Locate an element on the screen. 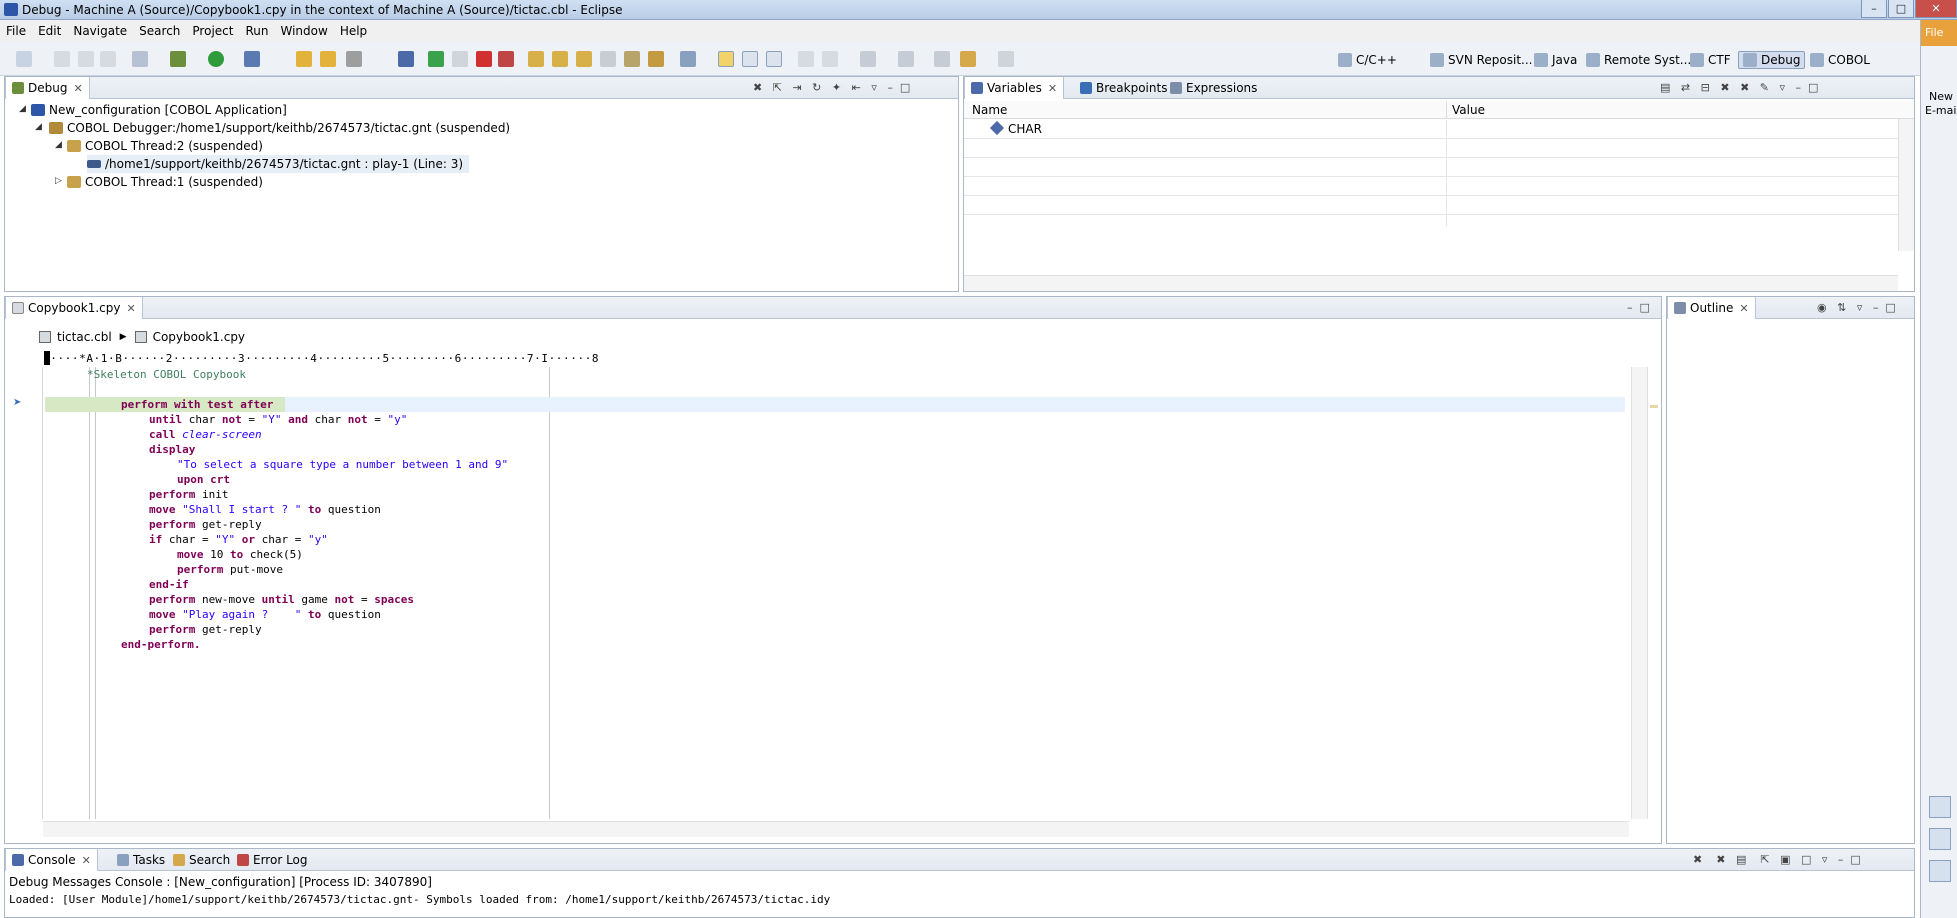 This screenshot has height=918, width=1957. last-edit-icon is located at coordinates (942, 59).